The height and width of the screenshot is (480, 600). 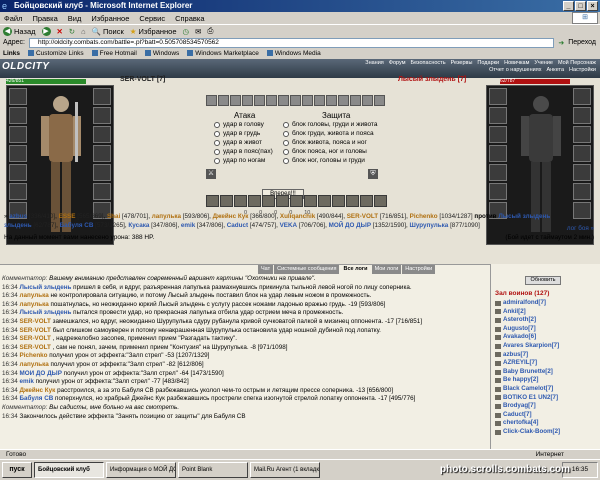 I want to click on task-button: Бойцовский клуб, so click(x=69, y=470).